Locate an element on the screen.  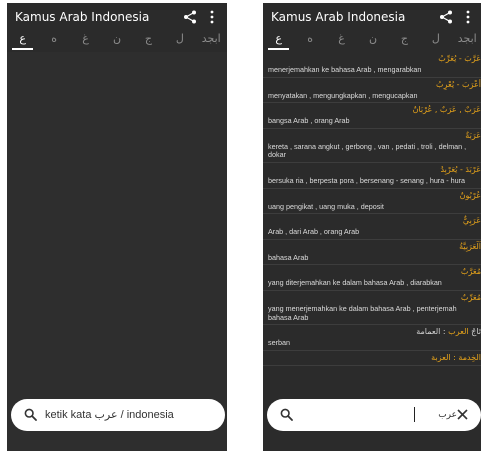
close-icon is located at coordinates (462, 414).